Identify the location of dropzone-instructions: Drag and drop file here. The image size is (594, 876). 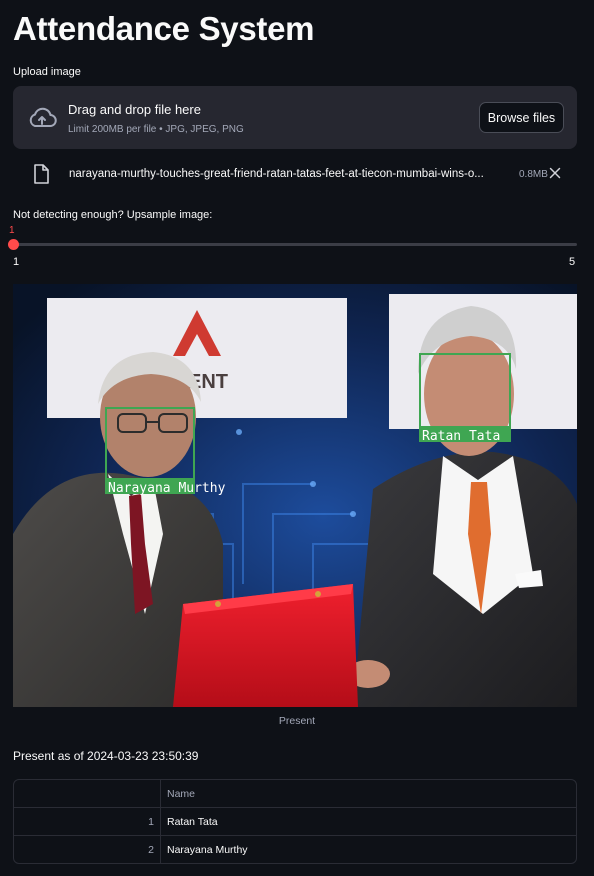
(134, 109).